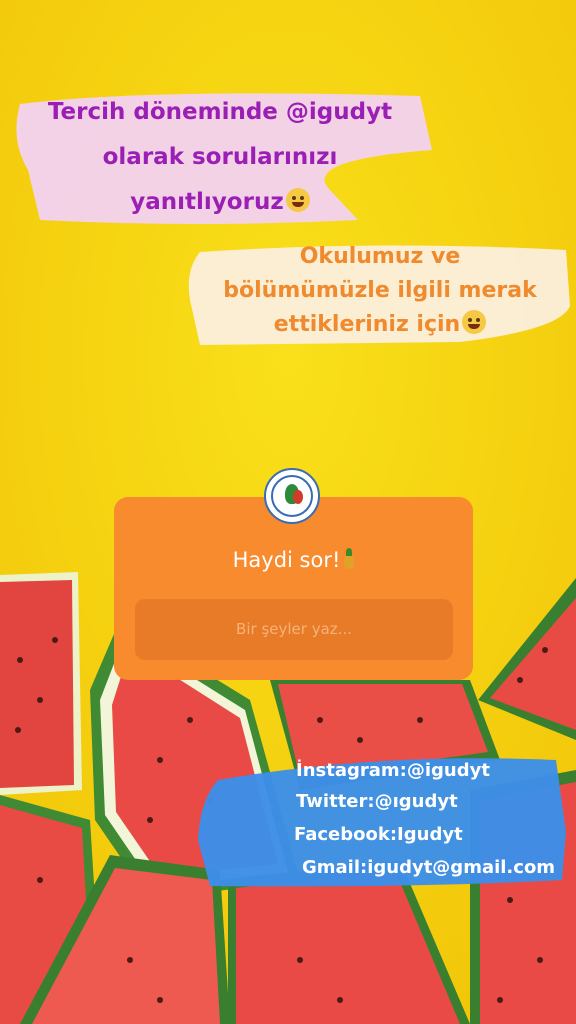  What do you see at coordinates (377, 801) in the screenshot?
I see `social-twitter: Twitter:@ıgudyt` at bounding box center [377, 801].